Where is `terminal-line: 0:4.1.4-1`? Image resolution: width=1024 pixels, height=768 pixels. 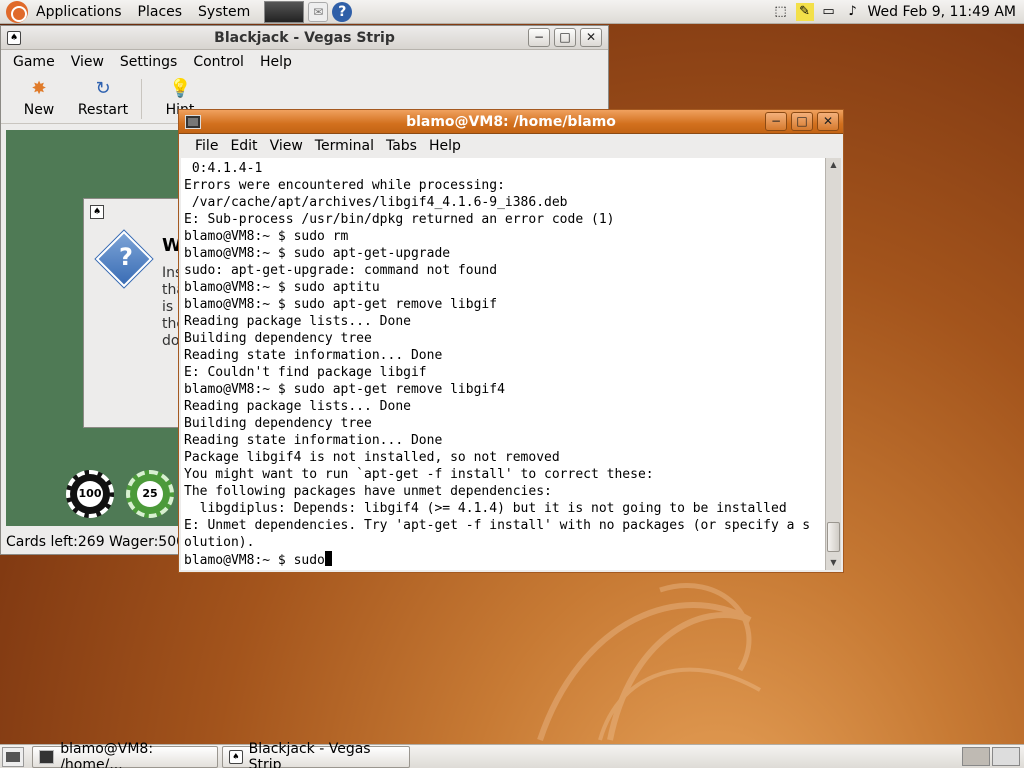
terminal-line: 0:4.1.4-1 is located at coordinates (223, 168).